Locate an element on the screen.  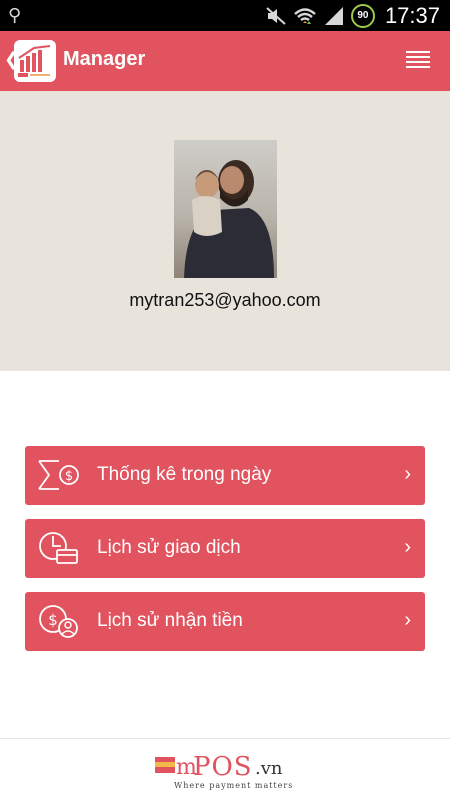
menu-item-daily-stats: $ Thống kê trong ngày › is located at coordinates (225, 475).